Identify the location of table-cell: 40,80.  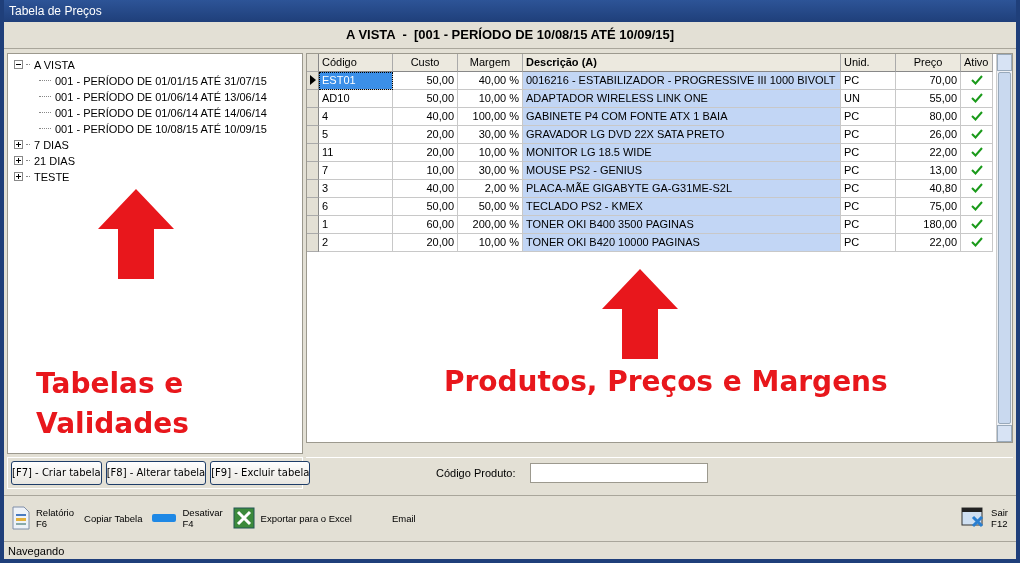
(928, 188).